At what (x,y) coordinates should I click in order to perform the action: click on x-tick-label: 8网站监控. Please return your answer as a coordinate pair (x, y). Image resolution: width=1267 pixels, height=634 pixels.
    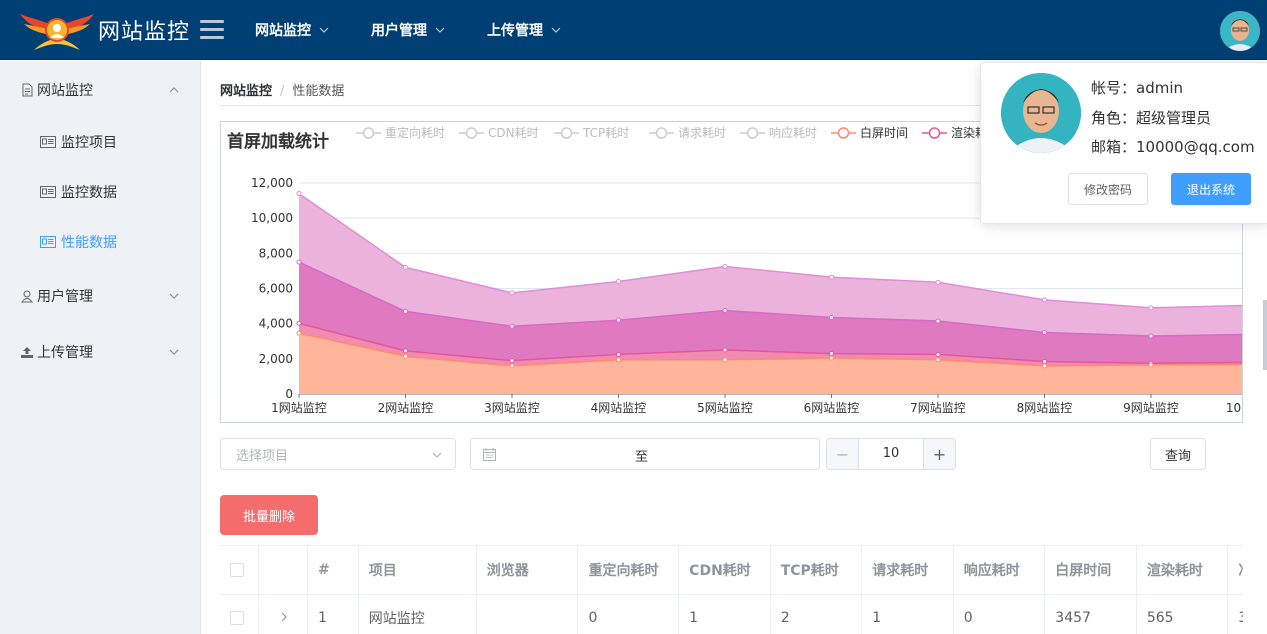
    Looking at the image, I should click on (1045, 408).